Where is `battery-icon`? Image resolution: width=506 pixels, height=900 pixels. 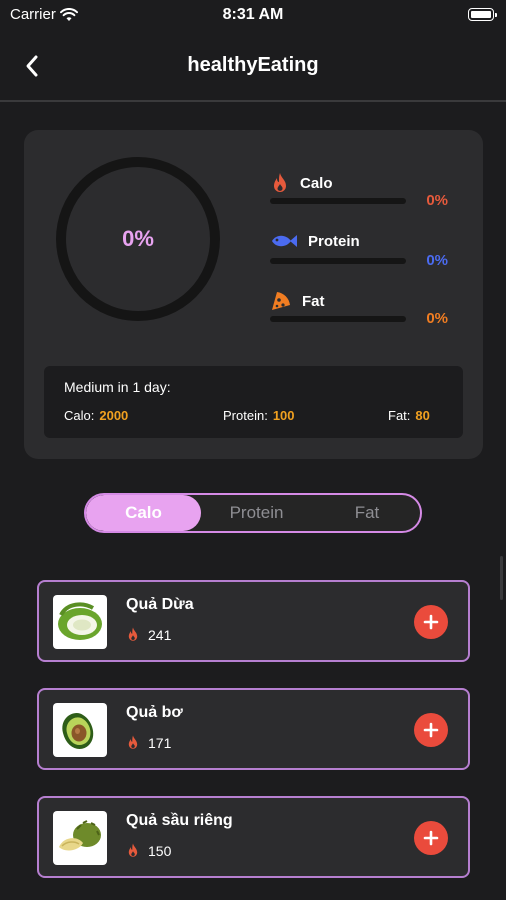 battery-icon is located at coordinates (482, 14).